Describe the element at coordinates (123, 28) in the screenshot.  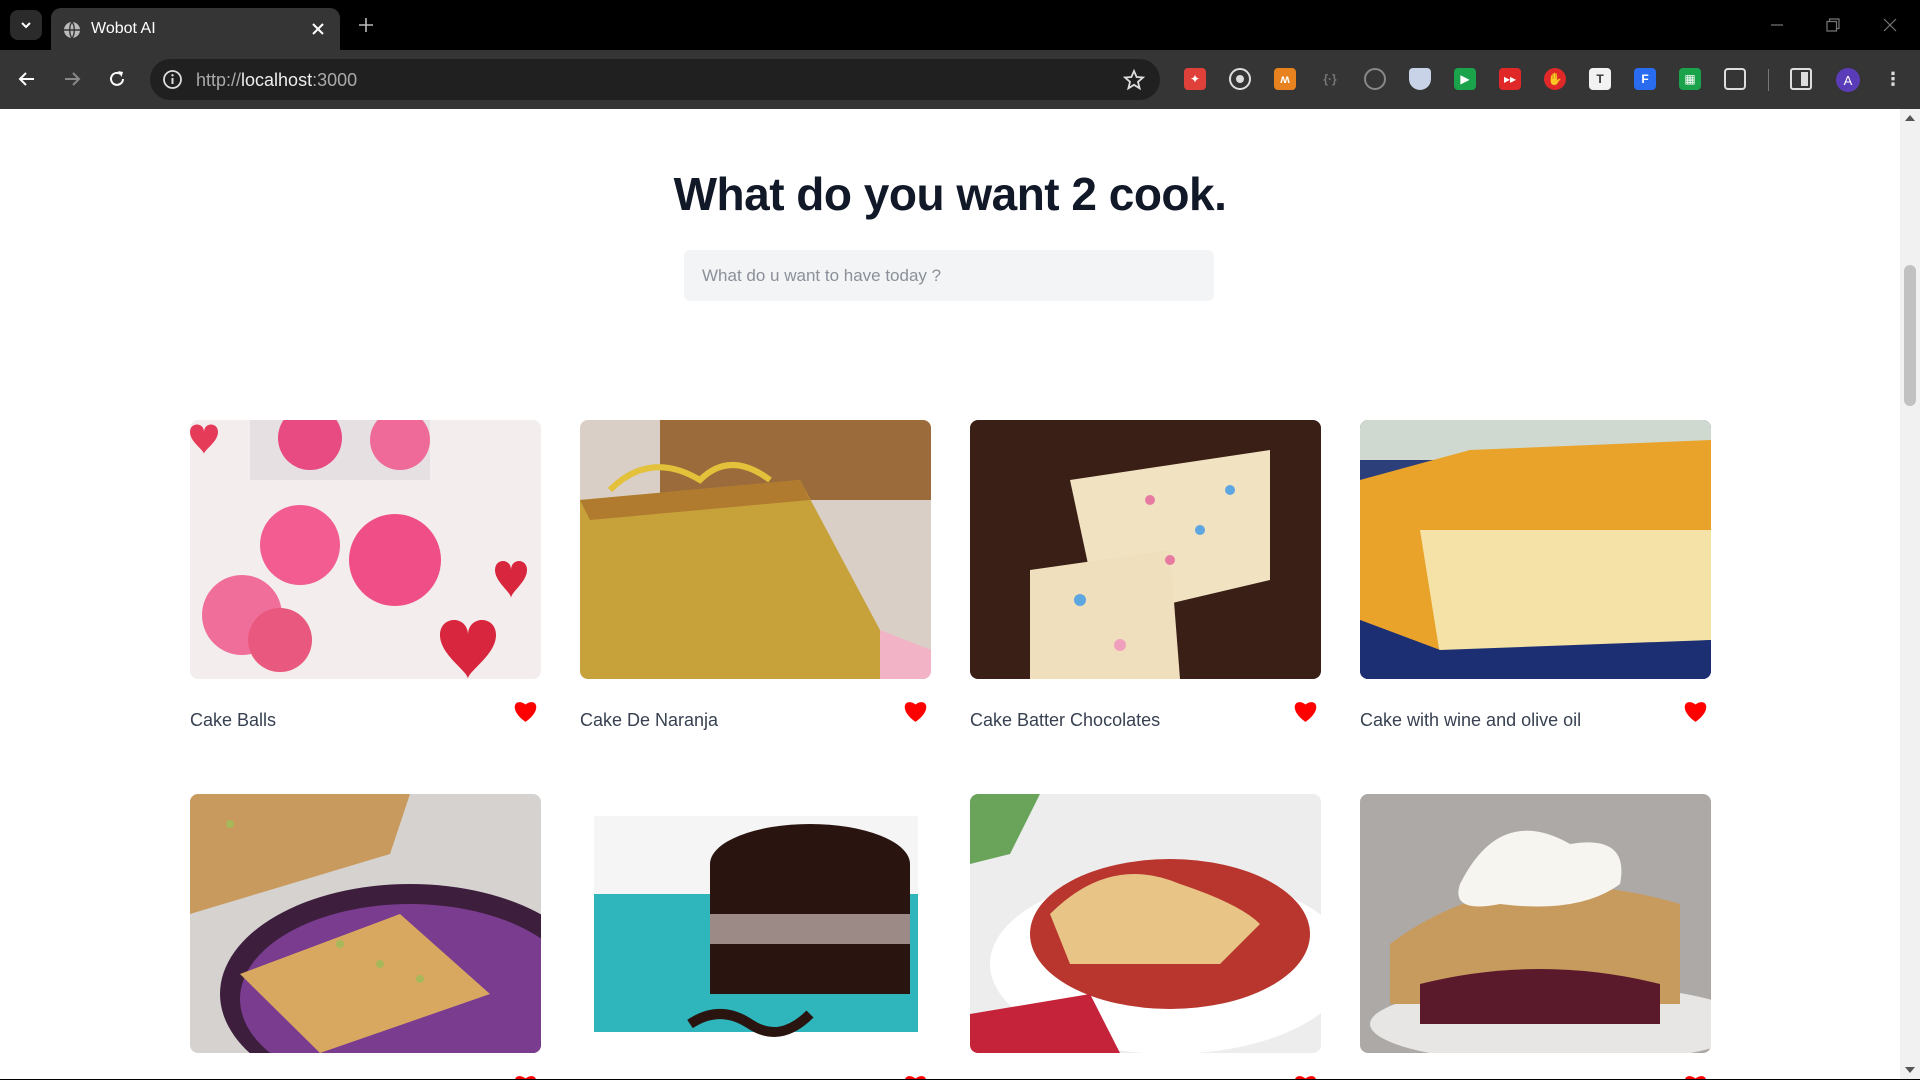
I see `tab-title: Wobot AI` at that location.